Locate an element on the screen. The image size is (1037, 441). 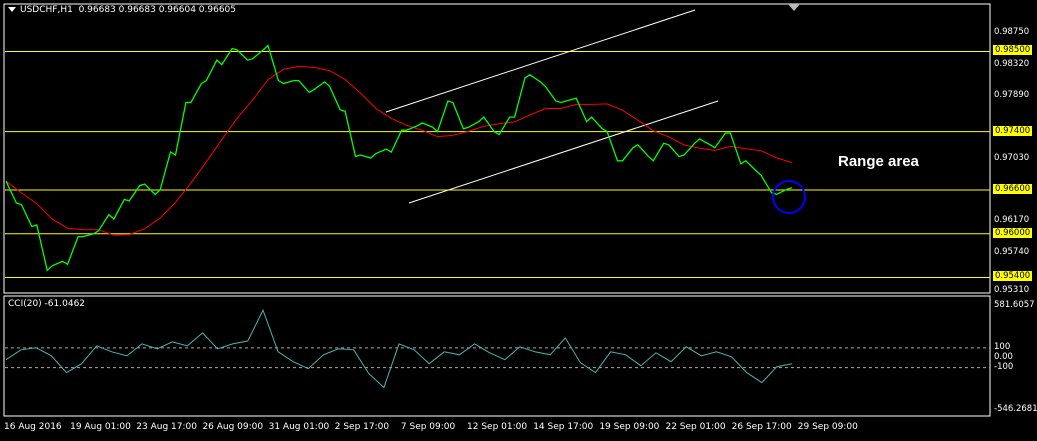
date-tick-label: 26 Aug 09:00 is located at coordinates (233, 427).